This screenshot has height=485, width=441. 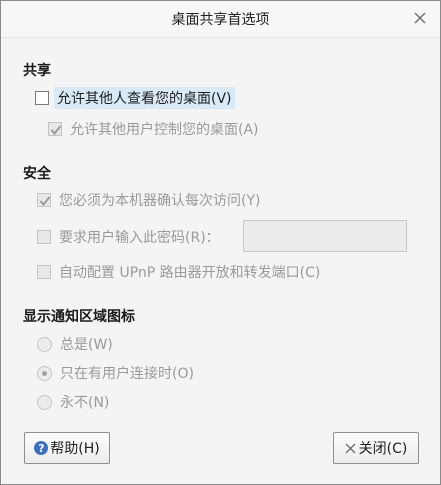 I want to click on radio-never-label: 永不(N), so click(x=85, y=403).